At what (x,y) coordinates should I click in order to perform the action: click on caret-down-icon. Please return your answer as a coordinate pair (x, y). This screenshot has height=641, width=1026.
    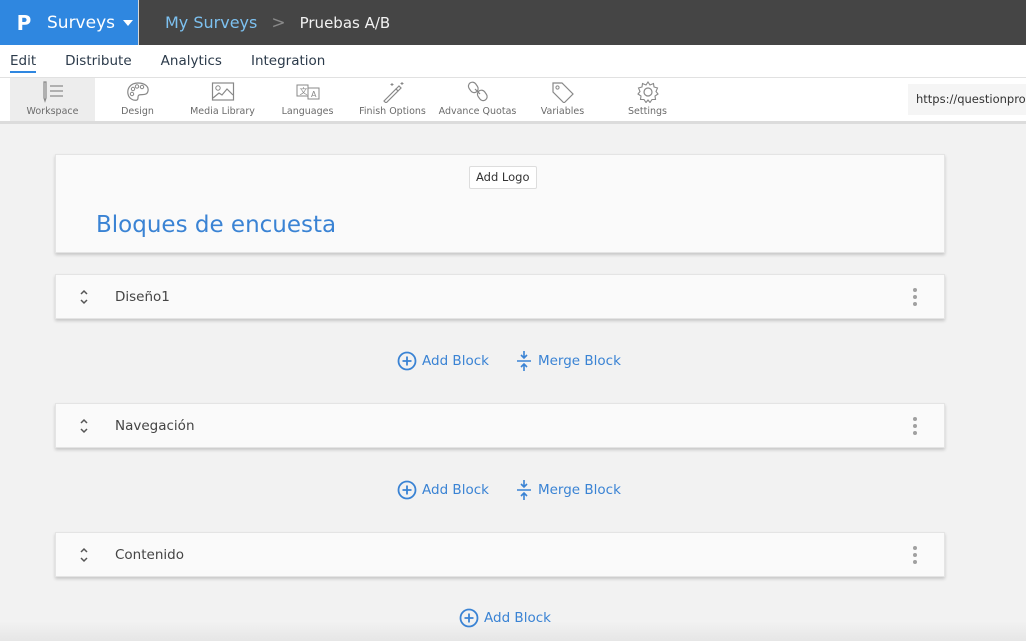
    Looking at the image, I should click on (128, 22).